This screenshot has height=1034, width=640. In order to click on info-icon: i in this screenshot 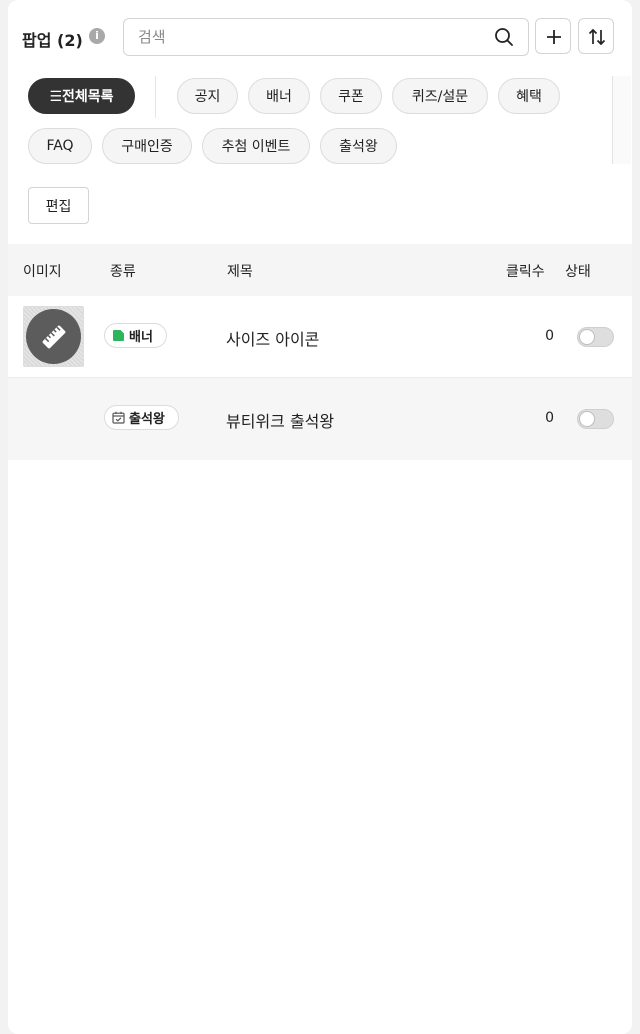, I will do `click(97, 36)`.